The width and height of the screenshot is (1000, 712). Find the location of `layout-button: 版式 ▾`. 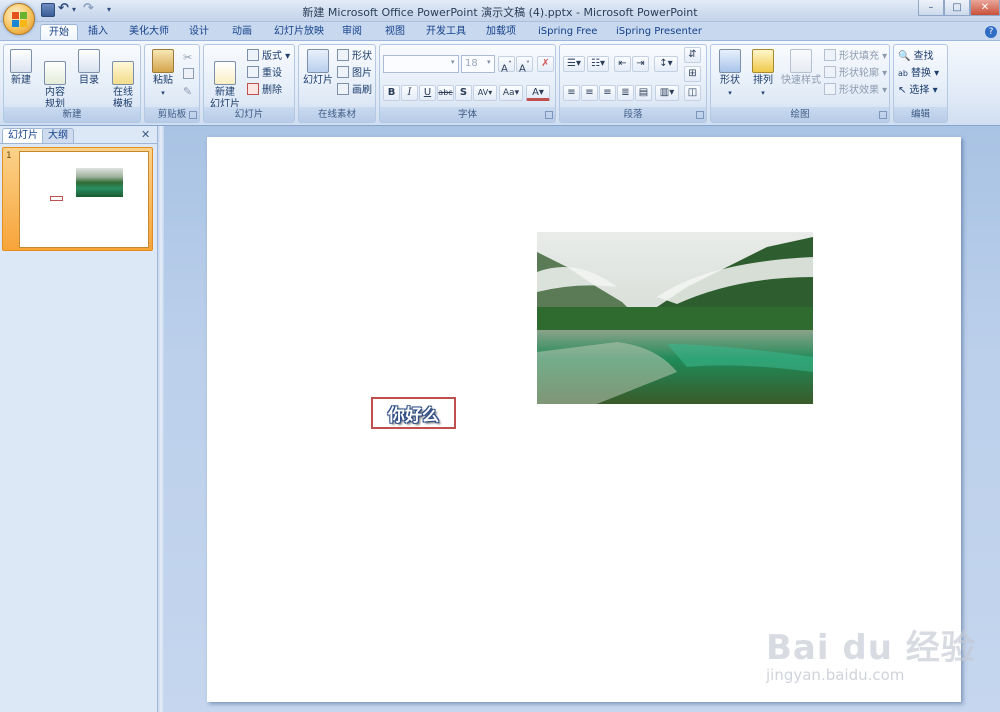

layout-button: 版式 ▾ is located at coordinates (268, 56).